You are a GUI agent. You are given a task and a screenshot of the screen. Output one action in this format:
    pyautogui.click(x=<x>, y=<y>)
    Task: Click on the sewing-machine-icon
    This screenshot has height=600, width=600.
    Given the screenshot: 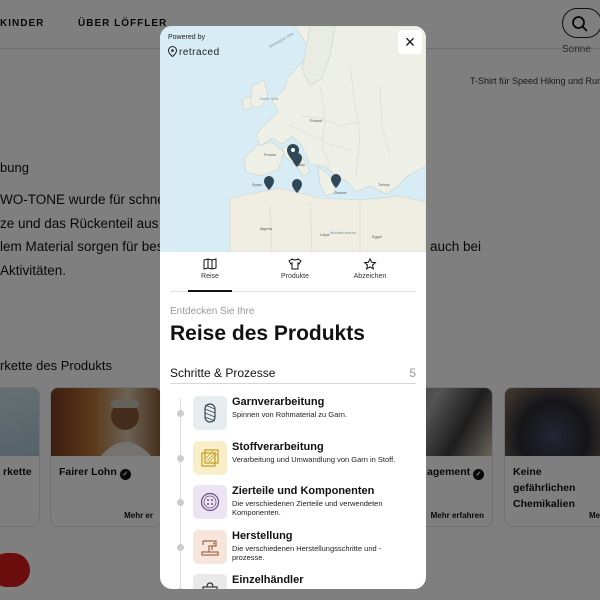 What is the action you would take?
    pyautogui.click(x=210, y=548)
    